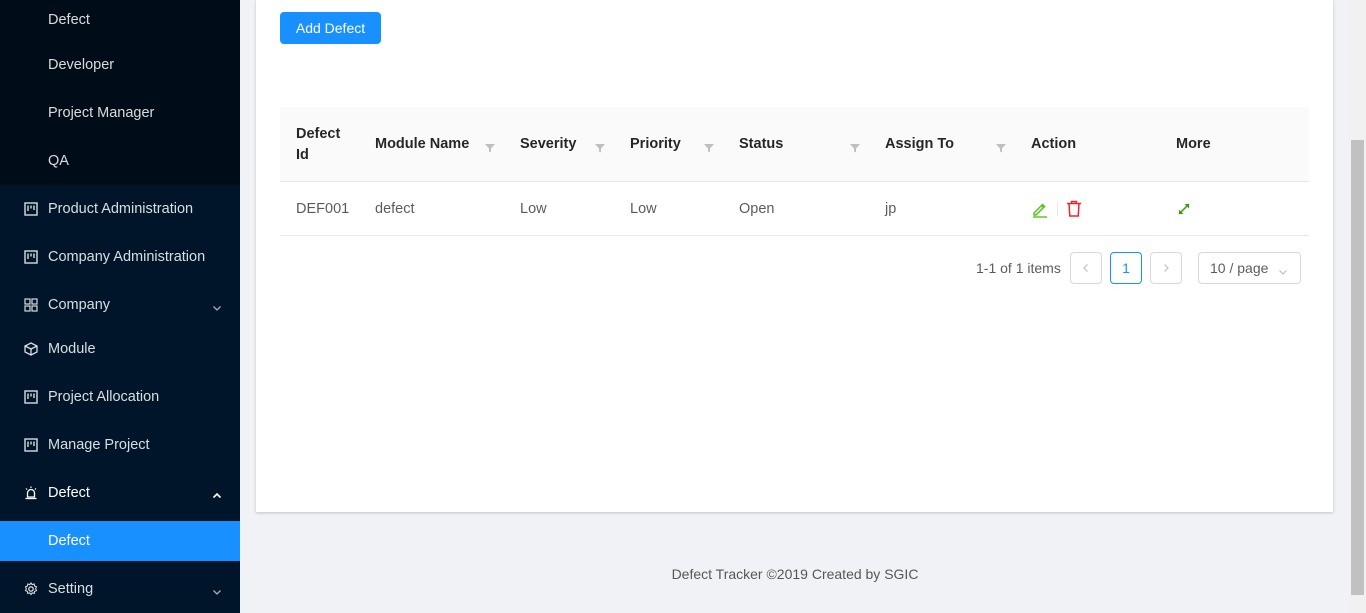 This screenshot has height=613, width=1366. Describe the element at coordinates (761, 144) in the screenshot. I see `column-header-status: Status` at that location.